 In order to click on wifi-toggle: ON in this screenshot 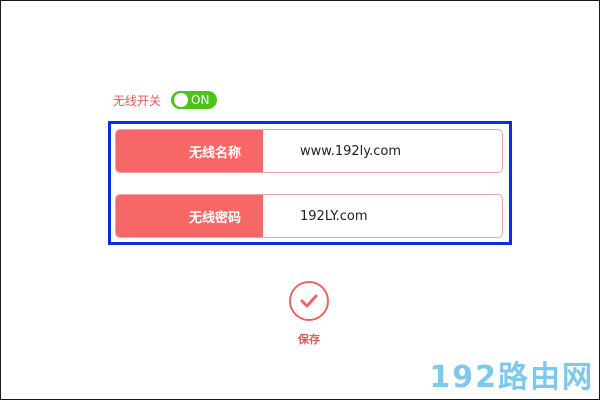, I will do `click(194, 100)`.